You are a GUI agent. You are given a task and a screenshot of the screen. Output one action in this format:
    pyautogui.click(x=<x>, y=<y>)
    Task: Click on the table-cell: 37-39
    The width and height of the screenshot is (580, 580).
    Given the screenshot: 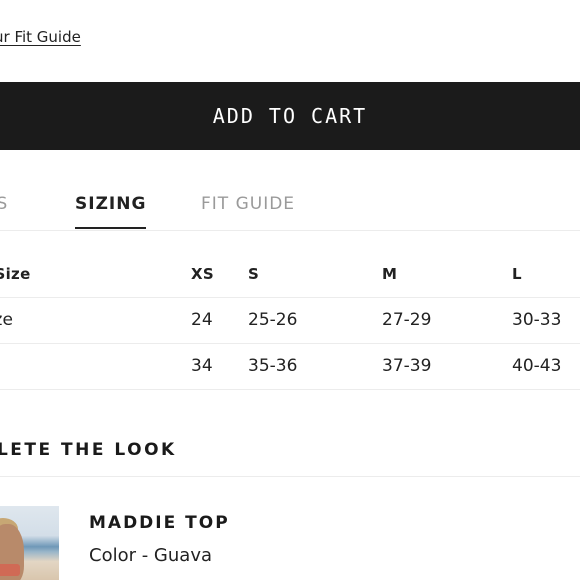 What is the action you would take?
    pyautogui.click(x=407, y=366)
    